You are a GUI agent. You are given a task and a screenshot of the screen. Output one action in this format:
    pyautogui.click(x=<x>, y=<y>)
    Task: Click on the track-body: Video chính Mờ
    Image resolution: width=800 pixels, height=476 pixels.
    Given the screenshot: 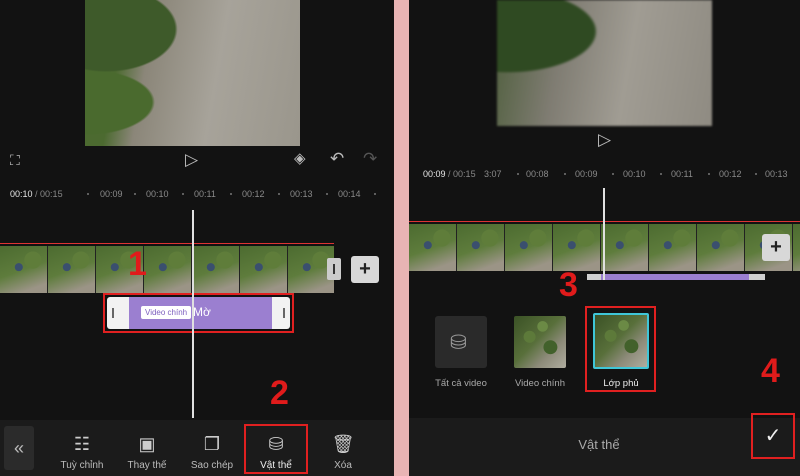 What is the action you would take?
    pyautogui.click(x=200, y=313)
    